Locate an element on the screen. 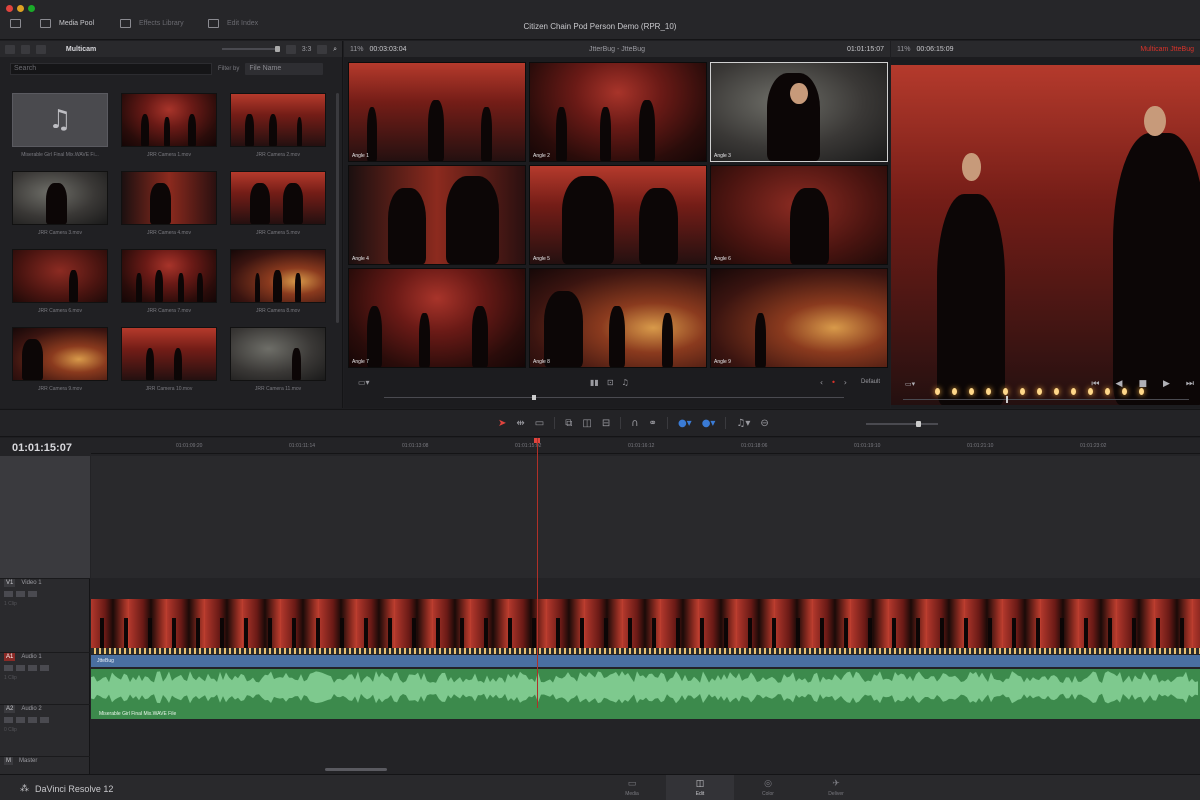 This screenshot has width=1200, height=800. clip-item: JRR Camera 4.mov is located at coordinates (169, 210).